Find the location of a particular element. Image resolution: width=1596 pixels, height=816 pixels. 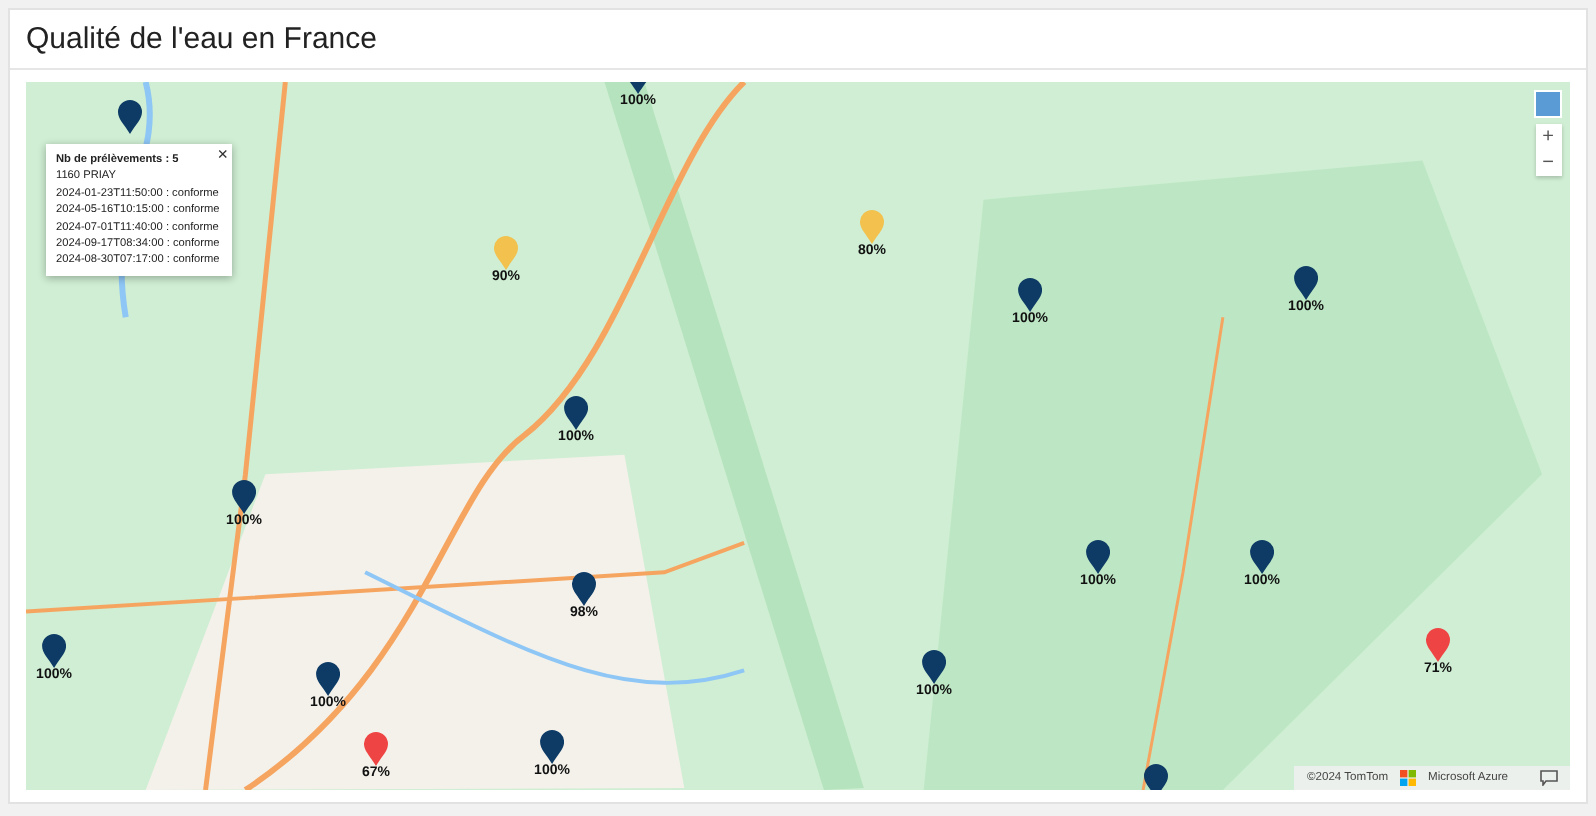

close-button: × is located at coordinates (222, 155).